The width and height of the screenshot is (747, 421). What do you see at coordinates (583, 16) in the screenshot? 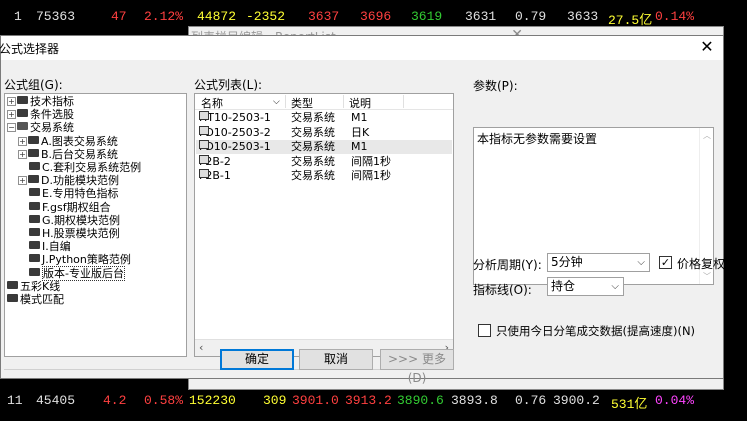
I see `ticker-p5: 3633` at bounding box center [583, 16].